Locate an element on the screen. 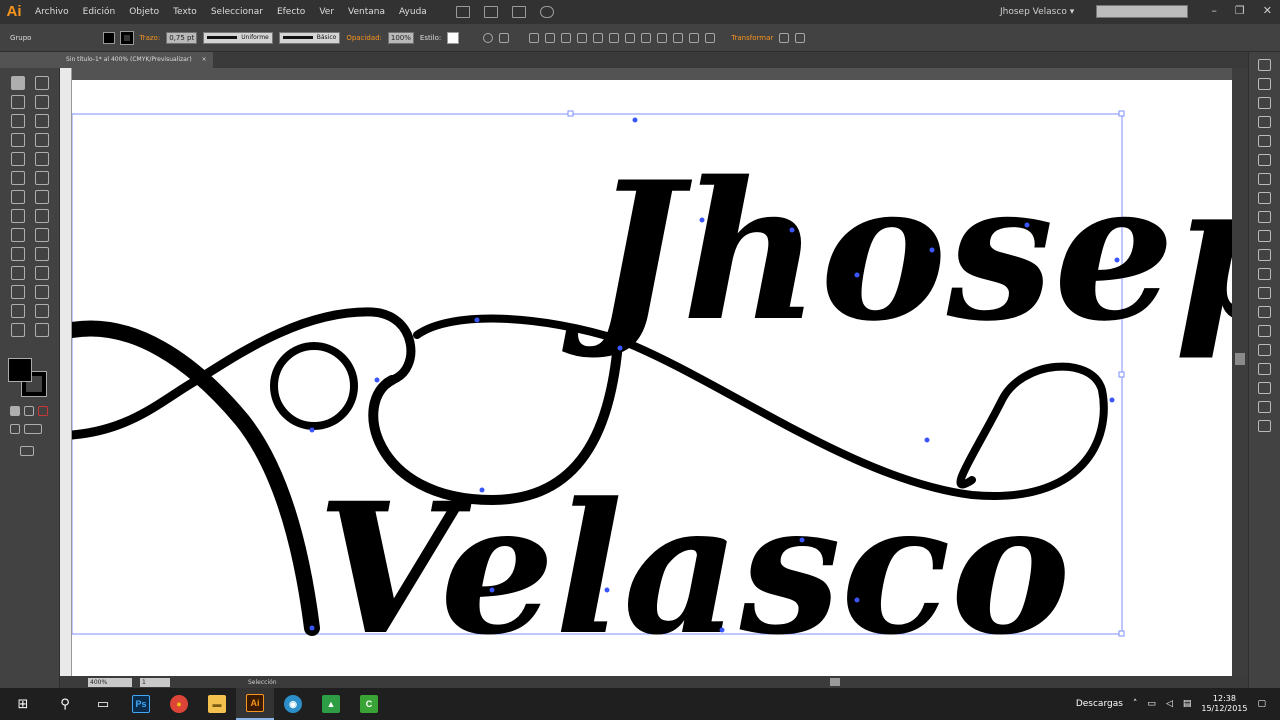 The image size is (1280, 720). opacity-field: 100% is located at coordinates (400, 37).